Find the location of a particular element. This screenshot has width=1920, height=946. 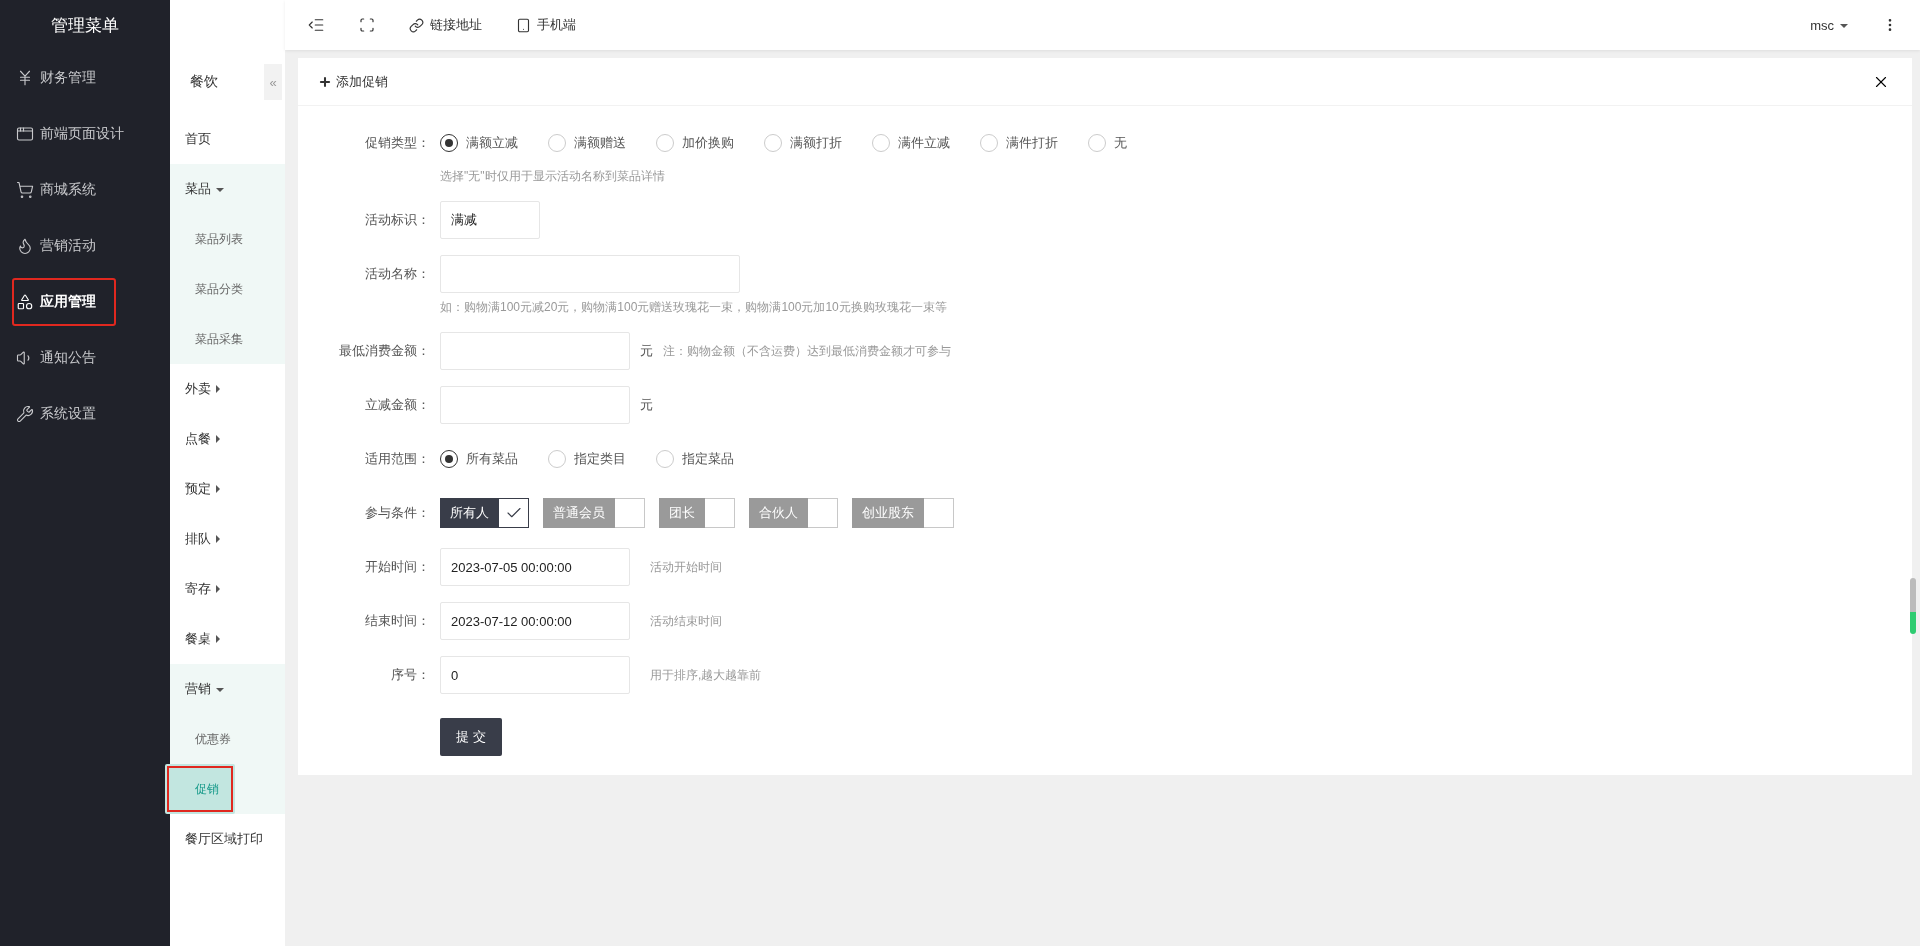

input-field: 2023-07-12 00:00:00 is located at coordinates (535, 621).